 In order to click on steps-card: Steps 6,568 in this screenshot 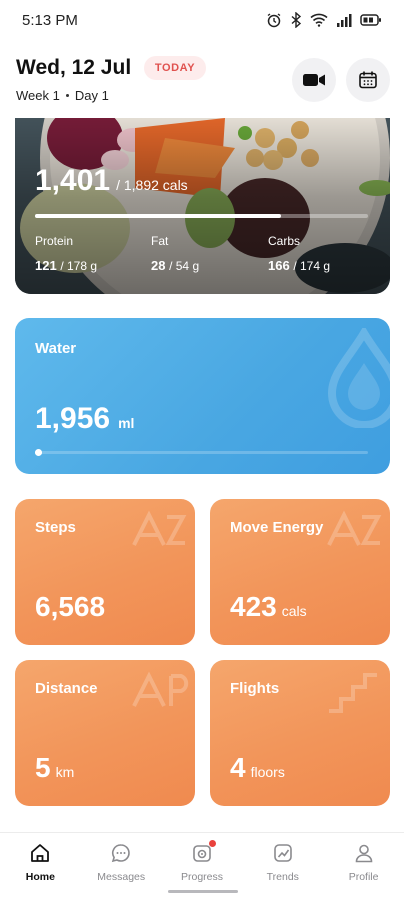, I will do `click(105, 572)`.